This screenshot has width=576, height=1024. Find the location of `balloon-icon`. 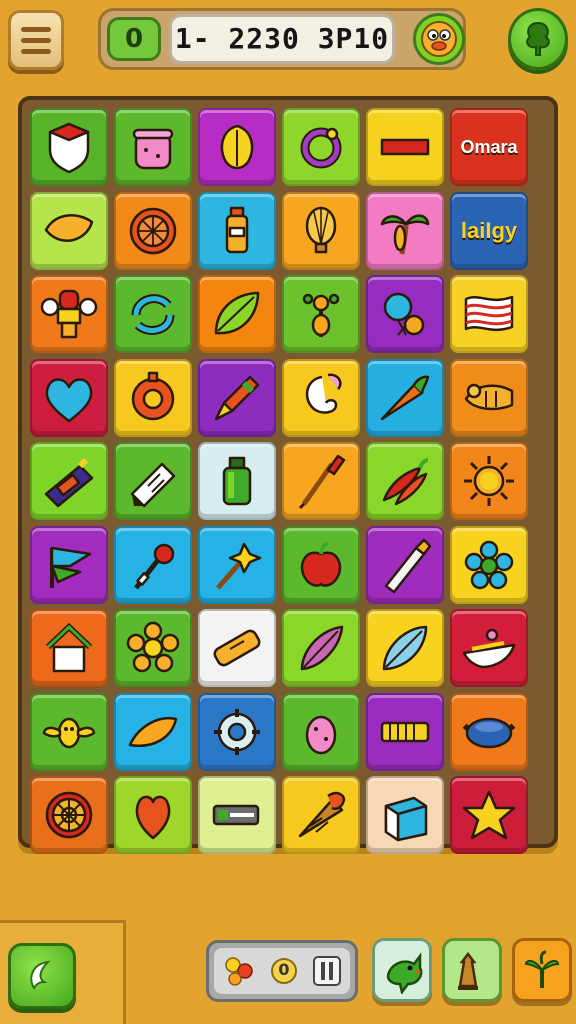

balloon-icon is located at coordinates (321, 229).